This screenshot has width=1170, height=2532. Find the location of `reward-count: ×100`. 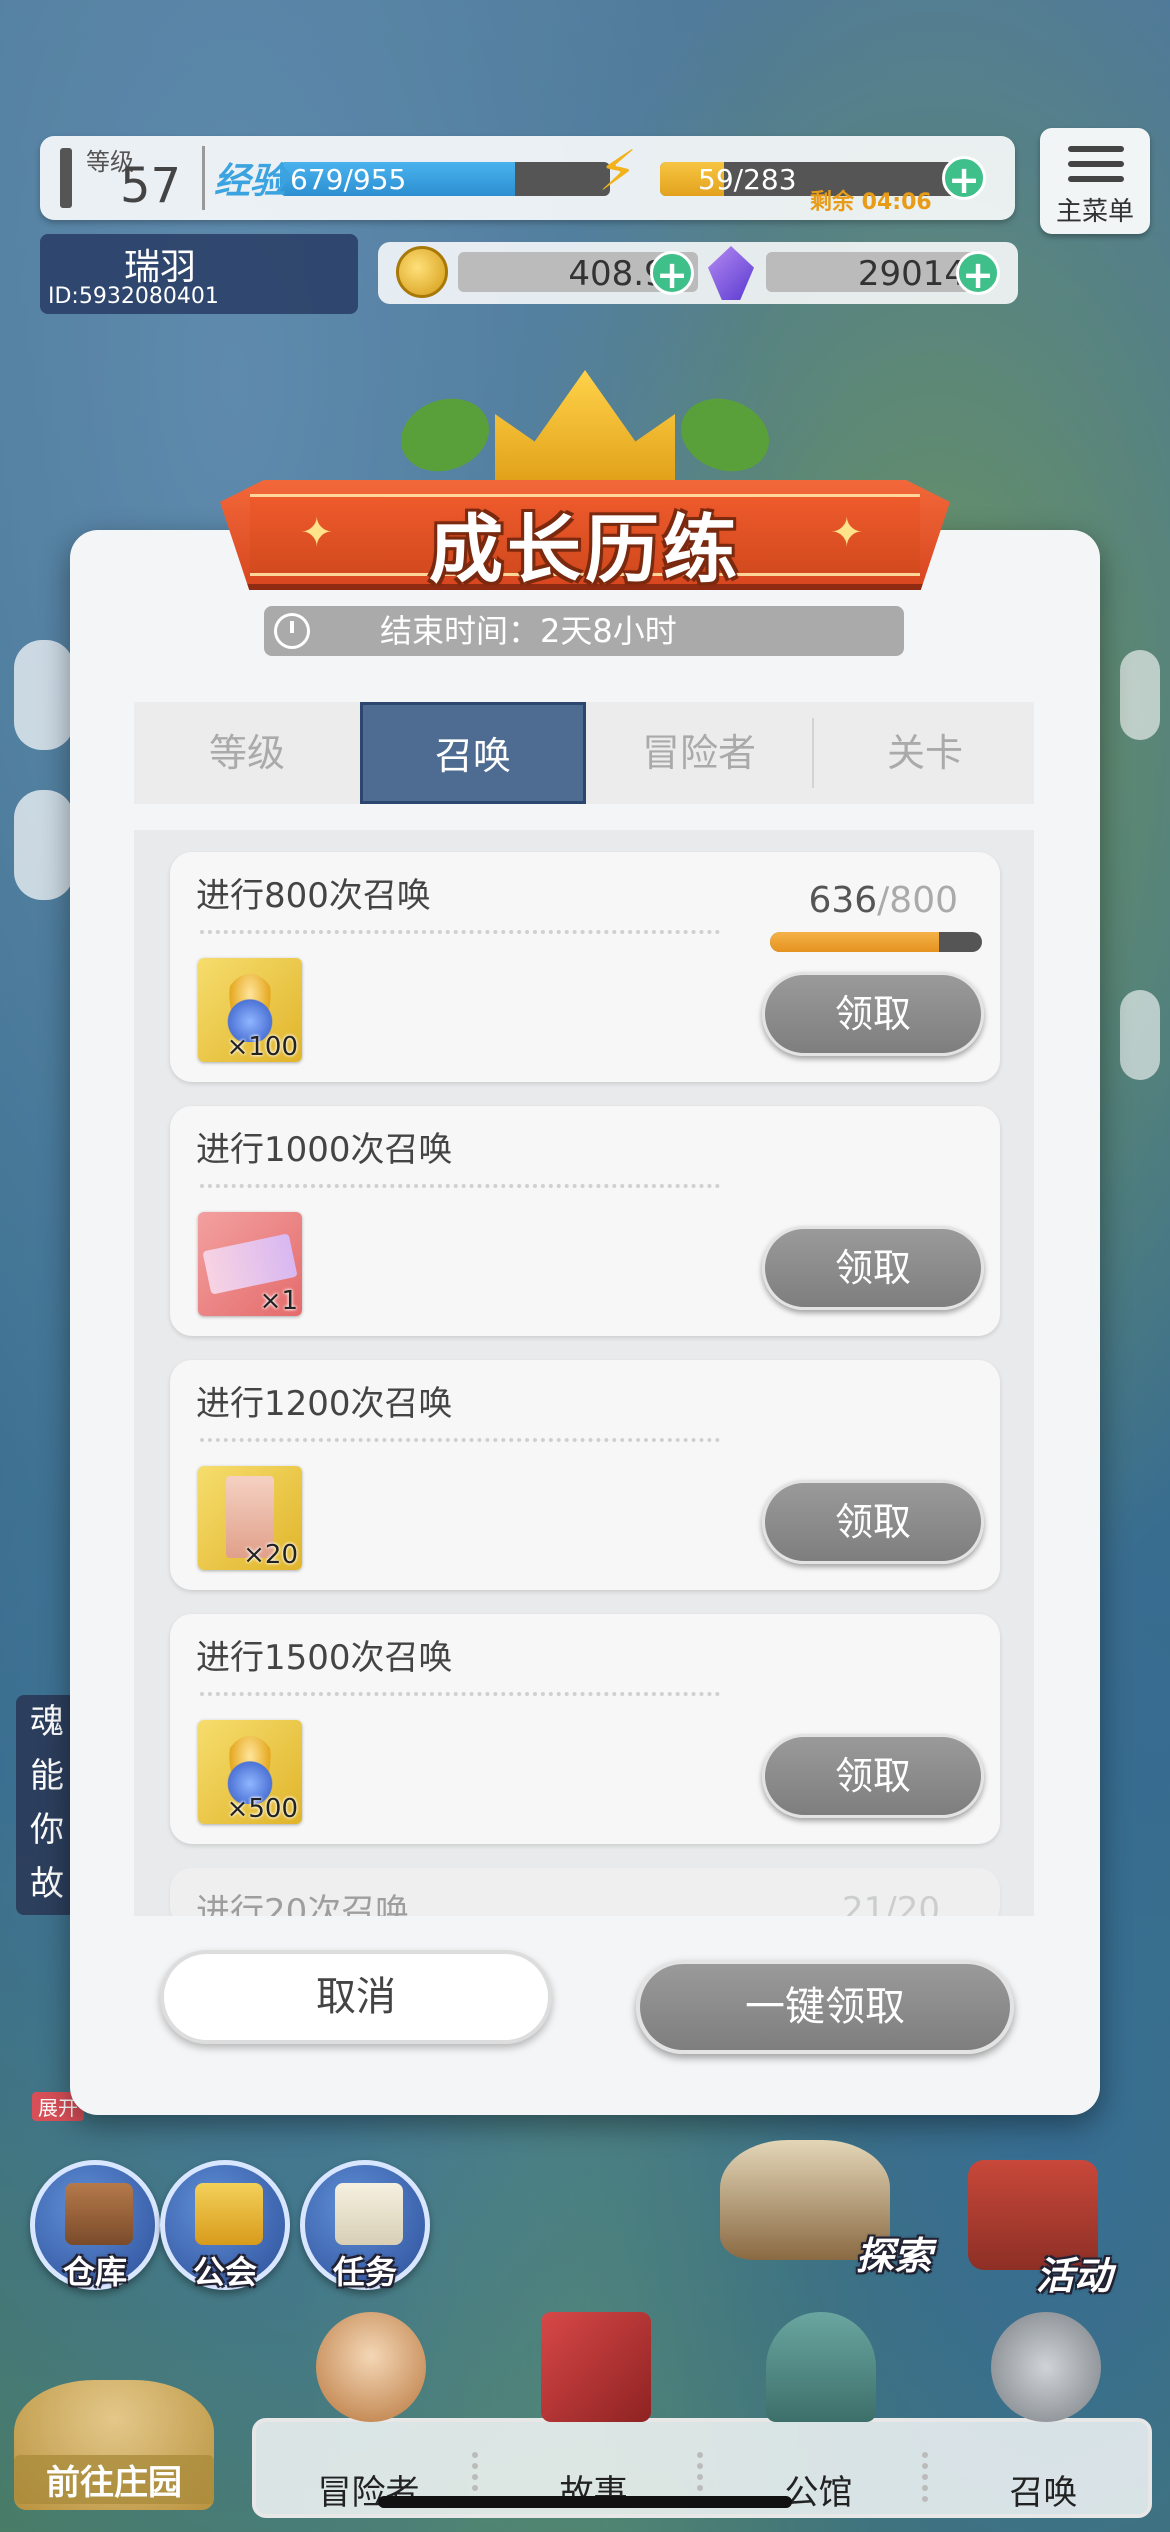

reward-count: ×100 is located at coordinates (262, 1047).